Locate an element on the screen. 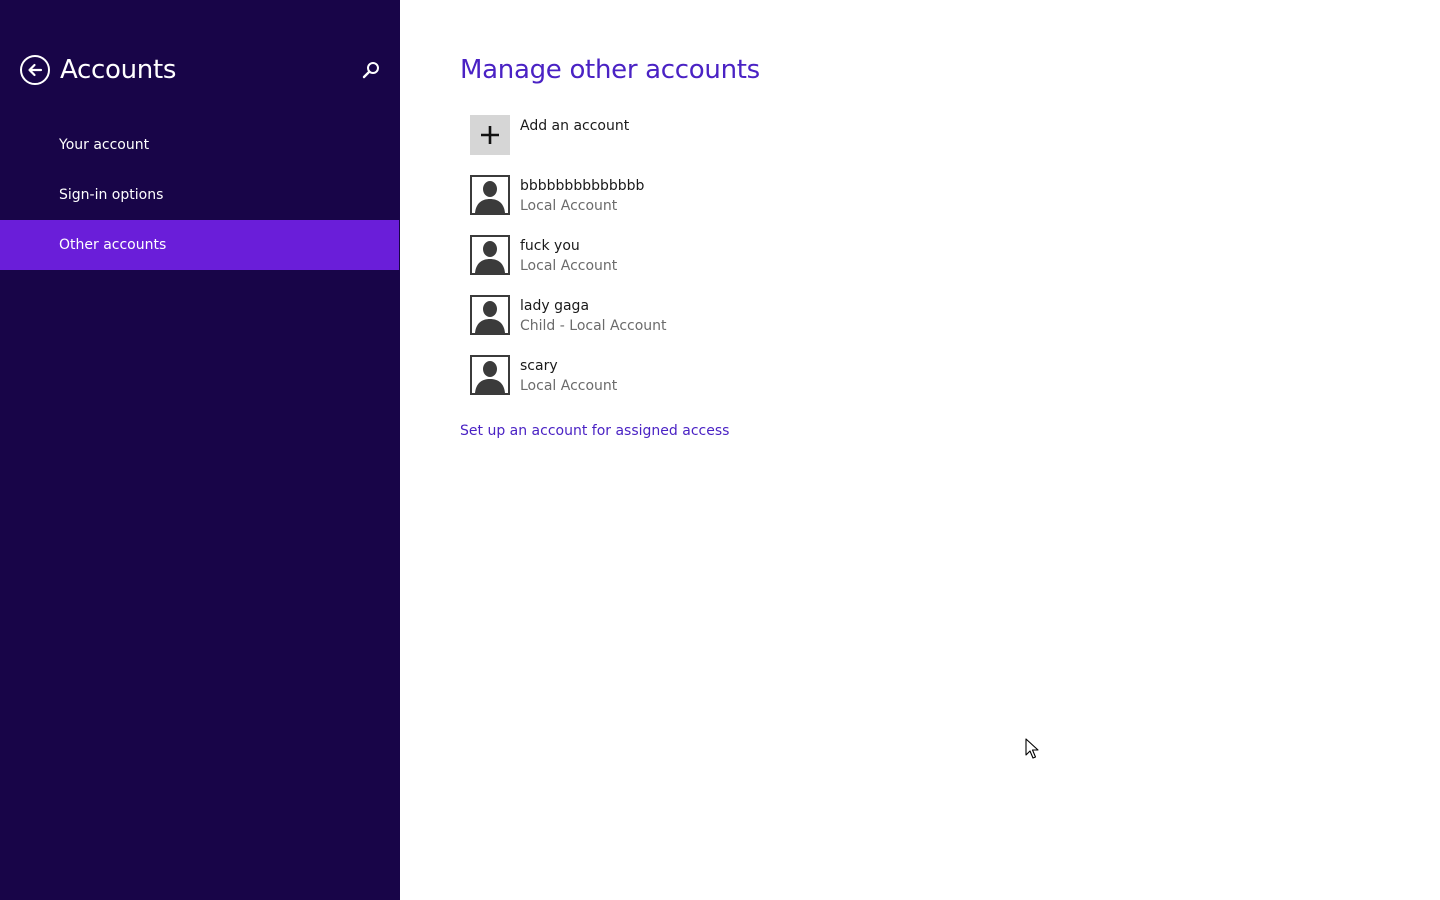 This screenshot has width=1440, height=900. add-account-tile is located at coordinates (490, 135).